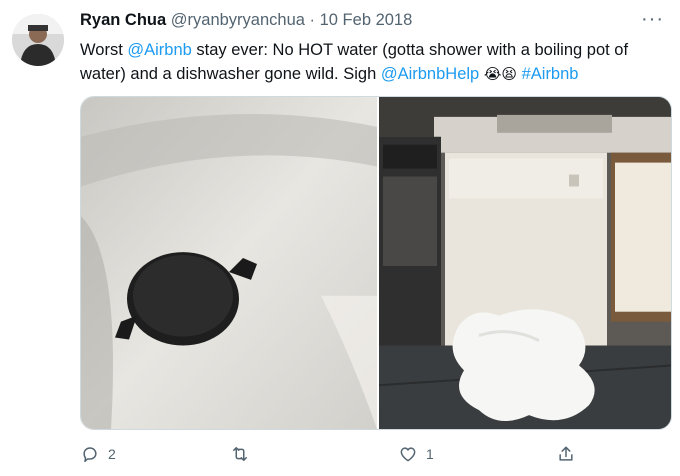  I want to click on hashtag-airbnb: #Airbnb, so click(550, 74).